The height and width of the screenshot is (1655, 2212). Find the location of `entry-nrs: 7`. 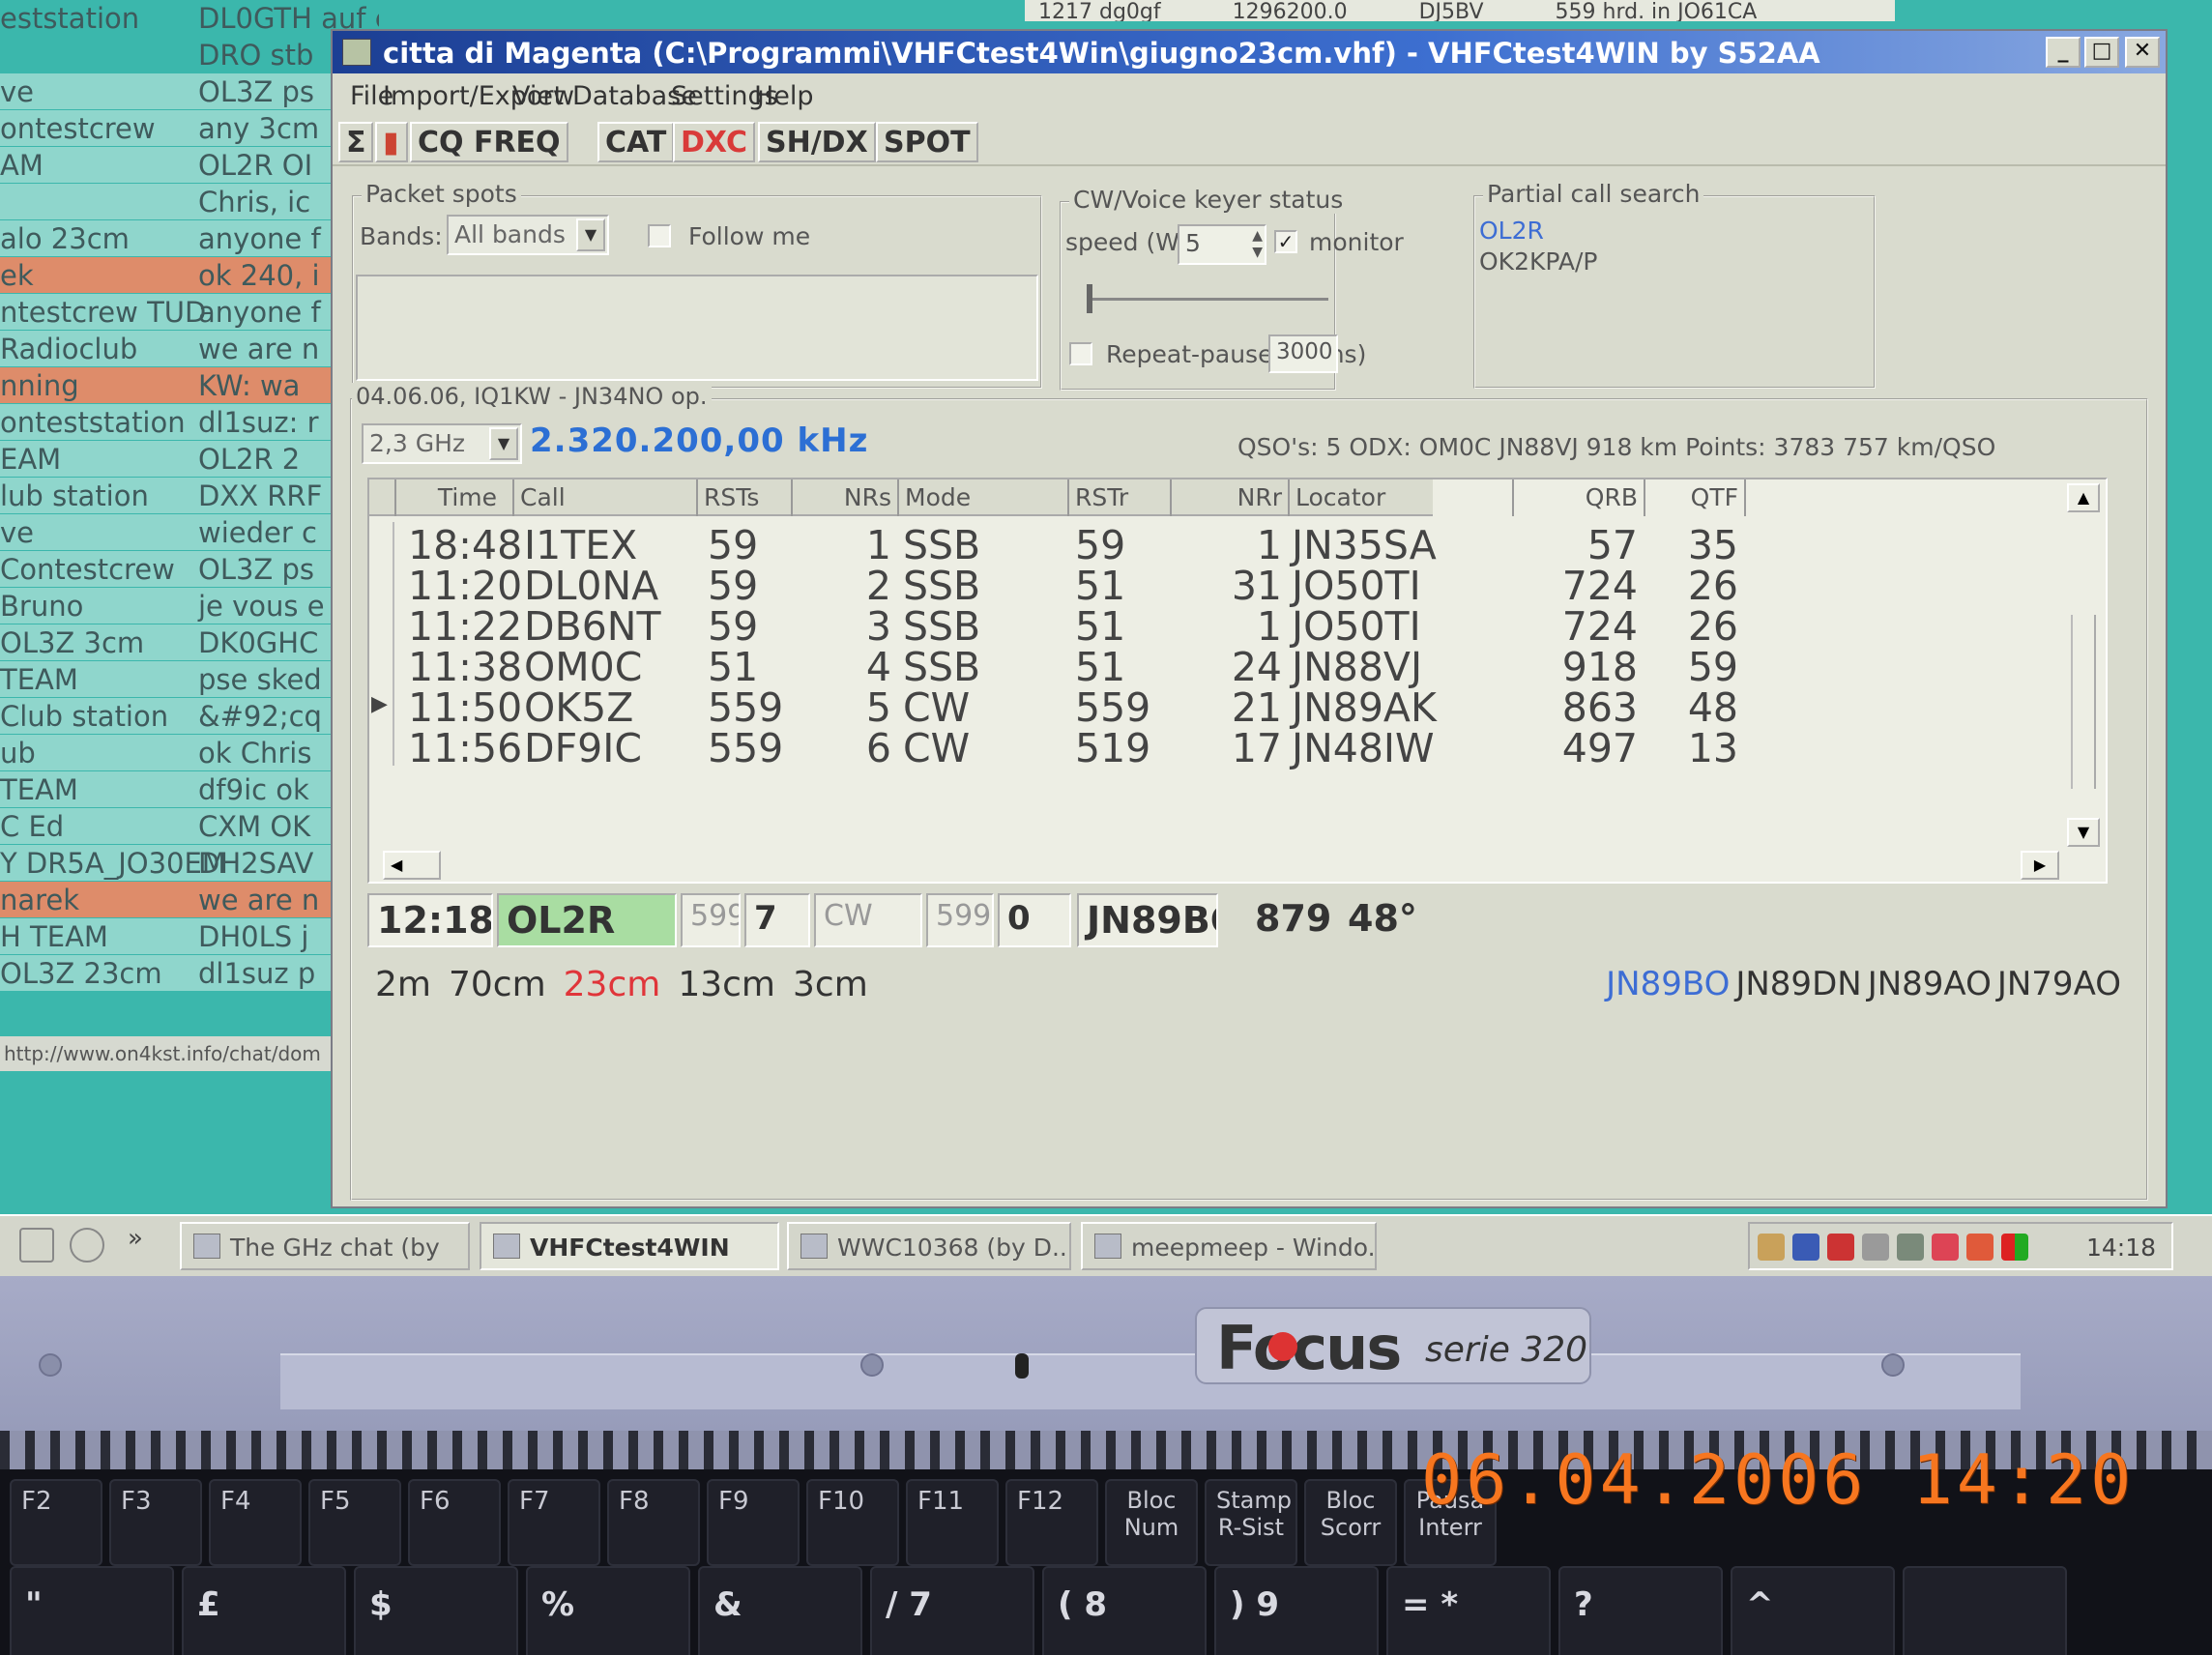

entry-nrs: 7 is located at coordinates (777, 920).